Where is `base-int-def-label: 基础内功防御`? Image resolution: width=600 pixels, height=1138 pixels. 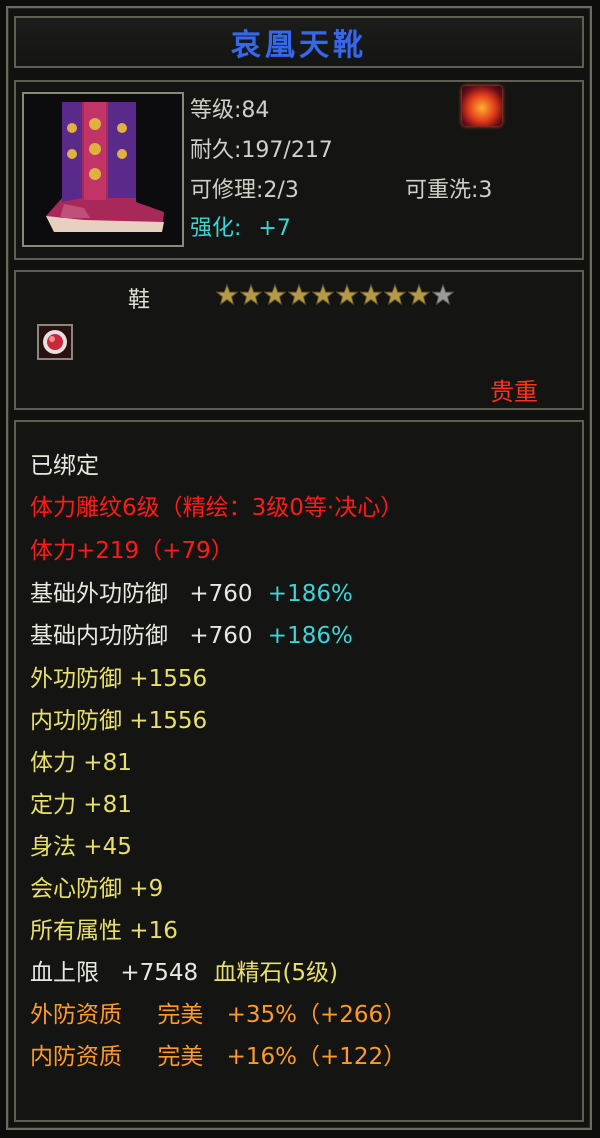
base-int-def-label: 基础内功防御 is located at coordinates (99, 636).